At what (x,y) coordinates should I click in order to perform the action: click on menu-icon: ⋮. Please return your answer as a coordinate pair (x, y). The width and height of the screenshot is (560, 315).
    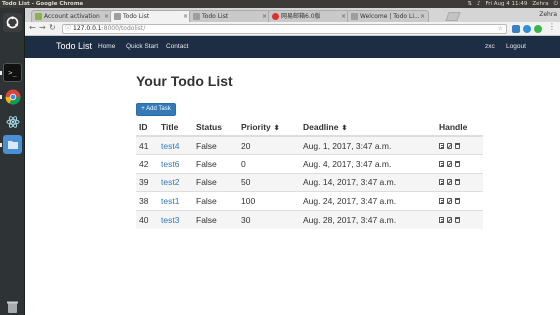
    Looking at the image, I should click on (552, 26).